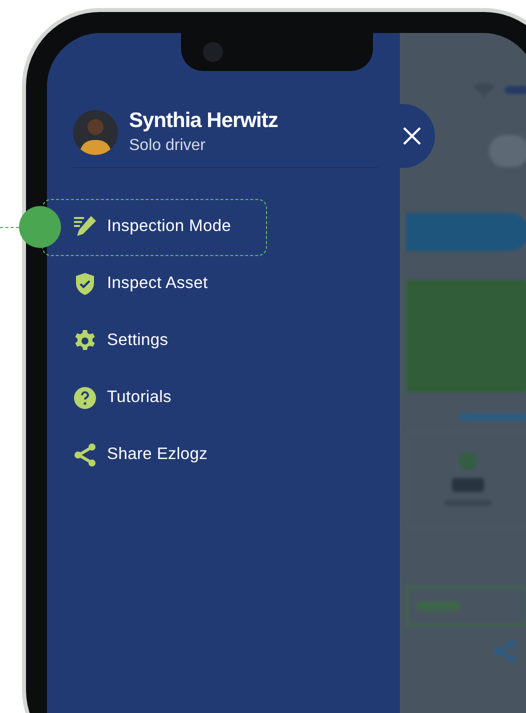 The image size is (526, 713). I want to click on menu-item: Settings, so click(236, 340).